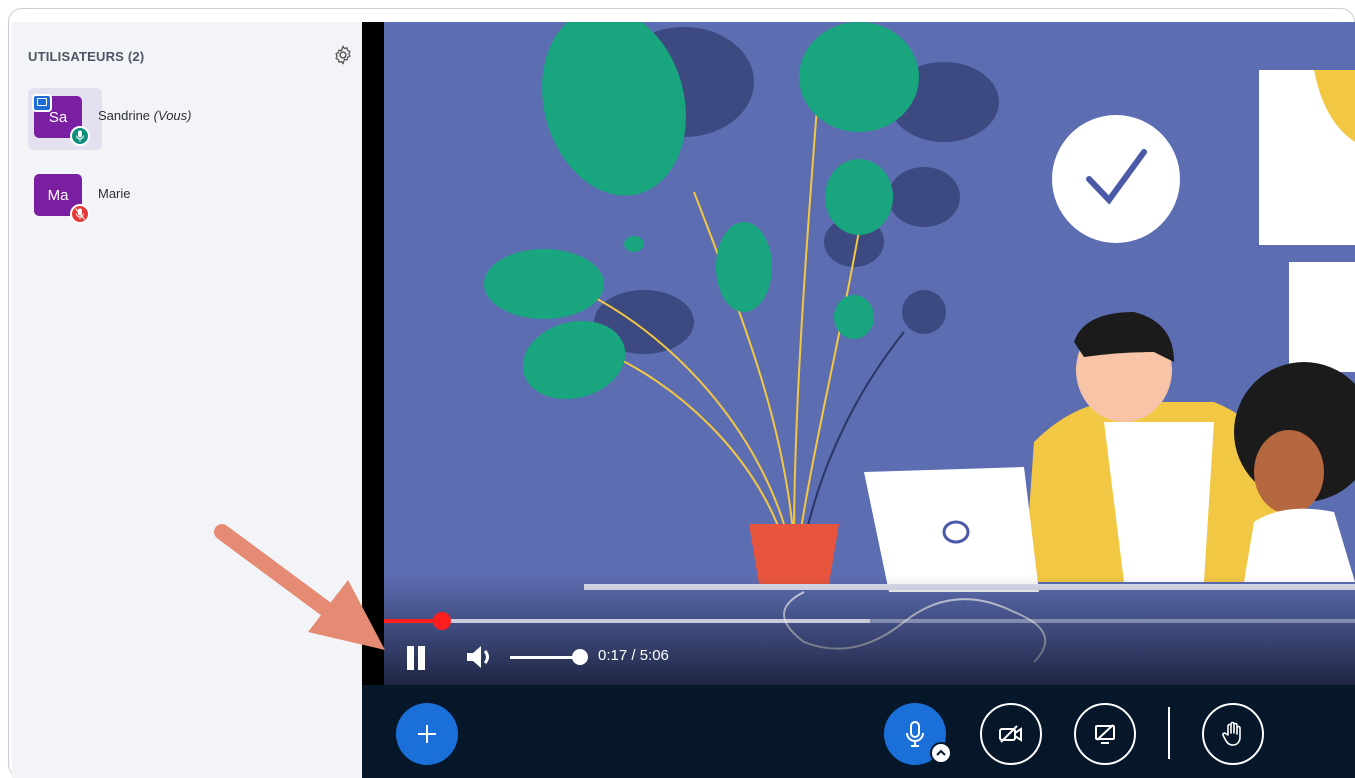  I want to click on user-name-text: Marie, so click(114, 193).